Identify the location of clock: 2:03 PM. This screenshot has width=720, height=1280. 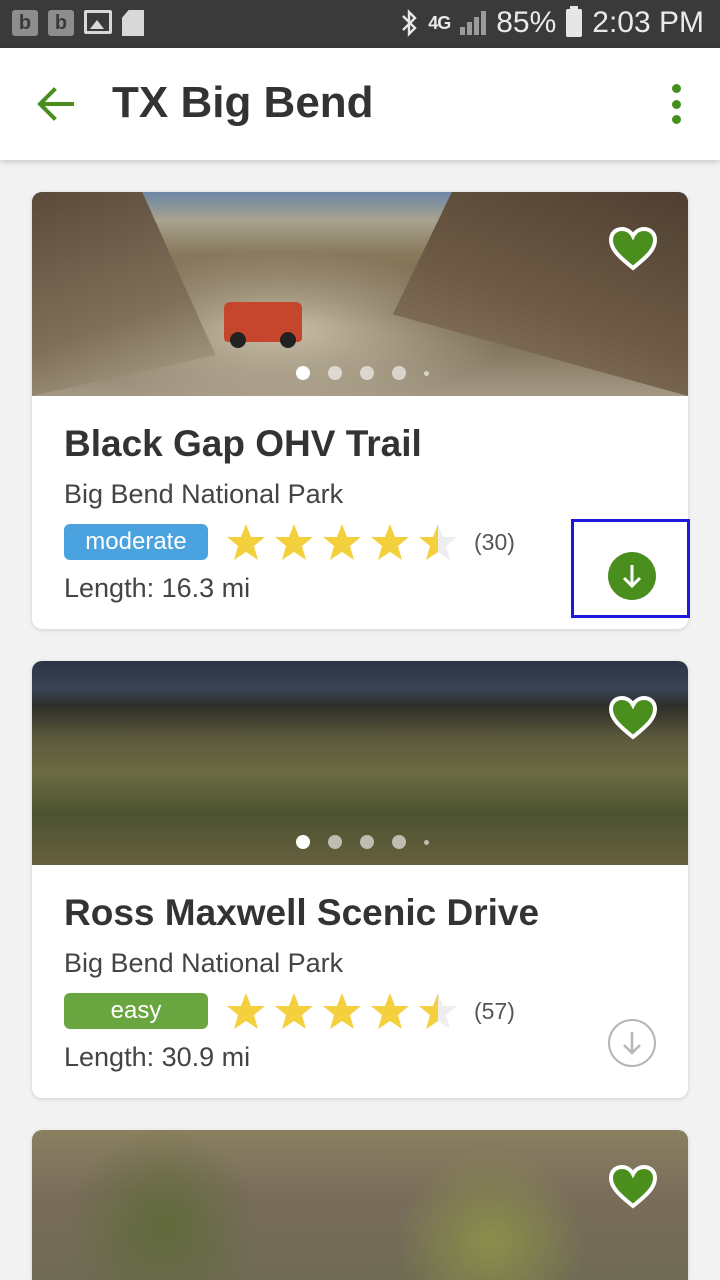
(648, 22).